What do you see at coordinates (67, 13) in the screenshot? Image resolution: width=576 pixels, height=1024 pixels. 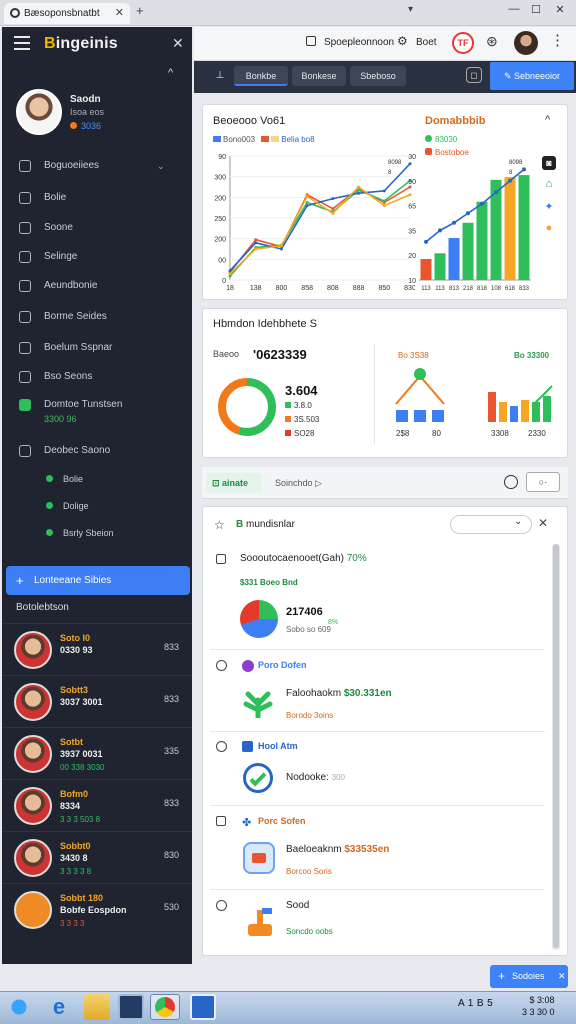 I see `browser-tab: Bæsoponsbnatbt ✕` at bounding box center [67, 13].